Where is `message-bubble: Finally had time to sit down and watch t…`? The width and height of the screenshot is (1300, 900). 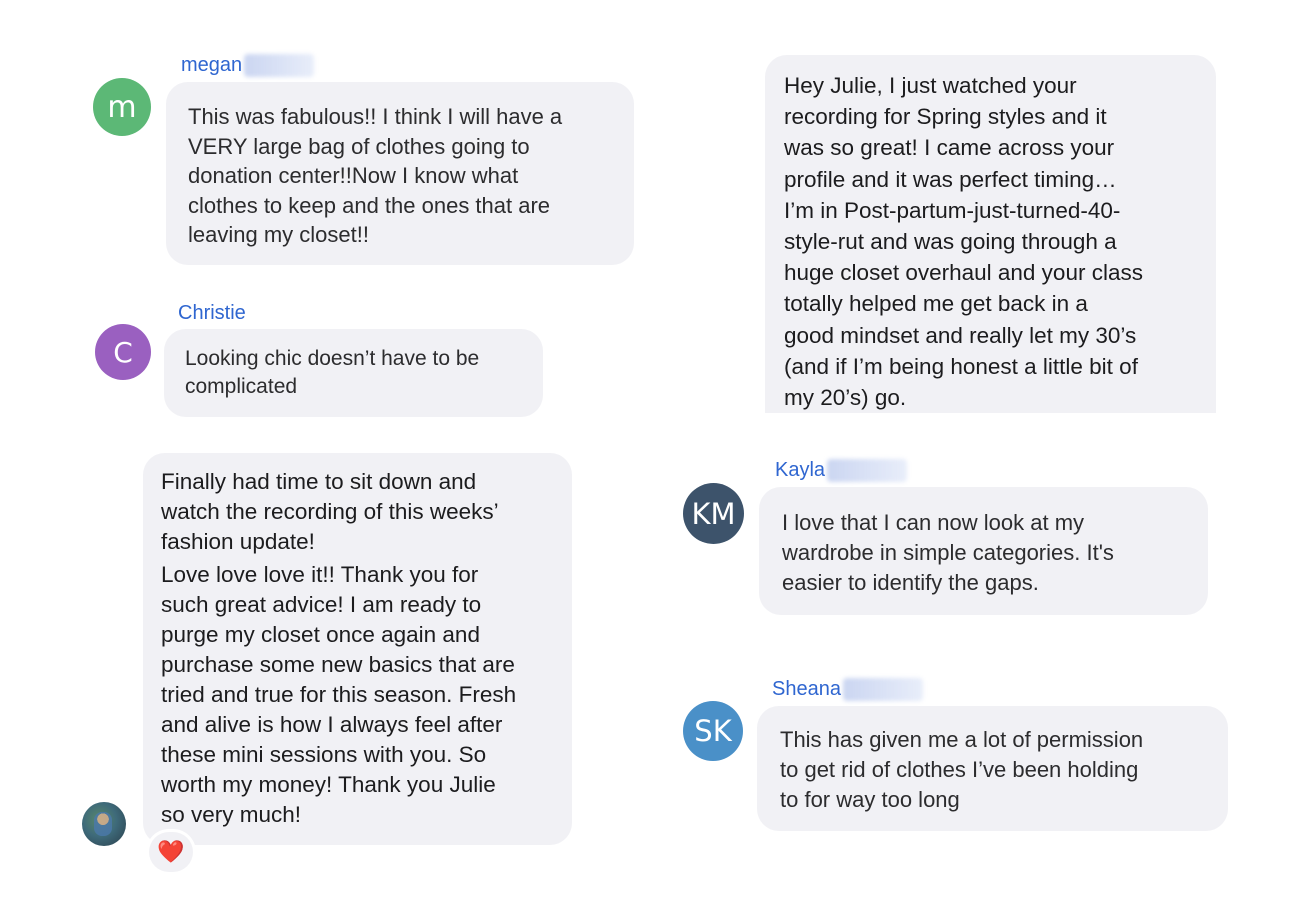 message-bubble: Finally had time to sit down and watch t… is located at coordinates (357, 649).